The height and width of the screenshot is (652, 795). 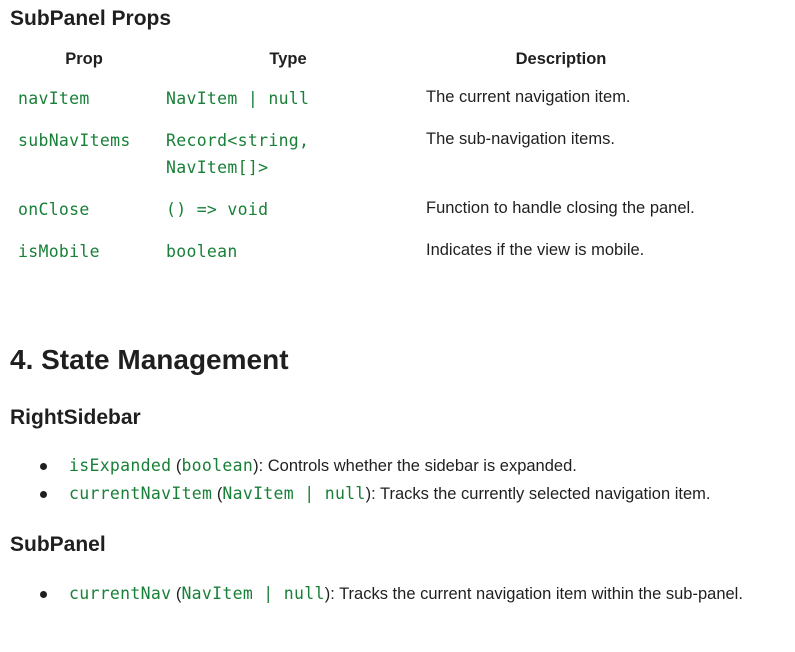 What do you see at coordinates (120, 465) in the screenshot?
I see `state-name: isExpanded` at bounding box center [120, 465].